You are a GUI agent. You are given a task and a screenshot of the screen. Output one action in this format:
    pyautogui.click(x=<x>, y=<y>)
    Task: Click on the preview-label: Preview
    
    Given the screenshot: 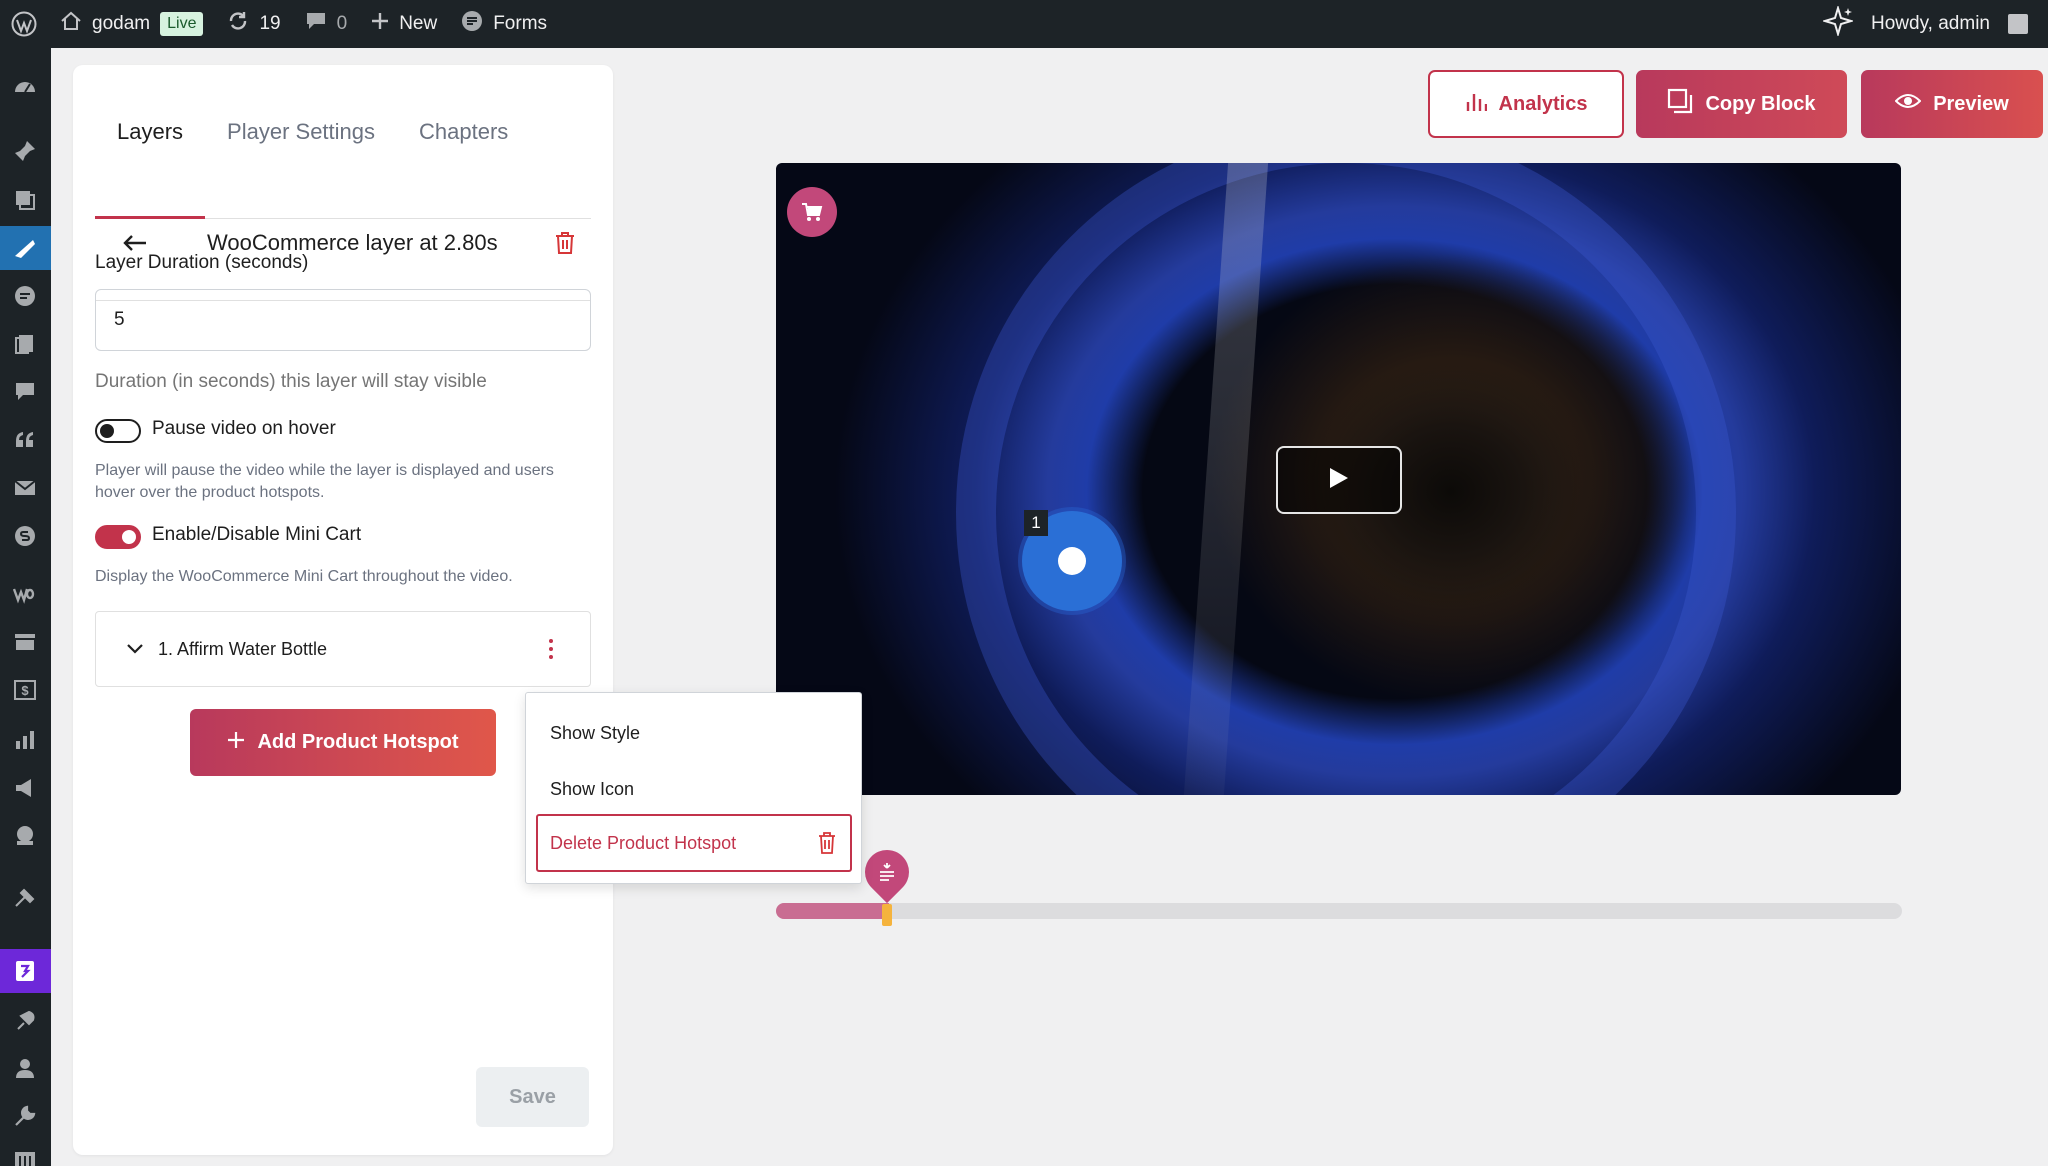 What is the action you would take?
    pyautogui.click(x=1971, y=103)
    